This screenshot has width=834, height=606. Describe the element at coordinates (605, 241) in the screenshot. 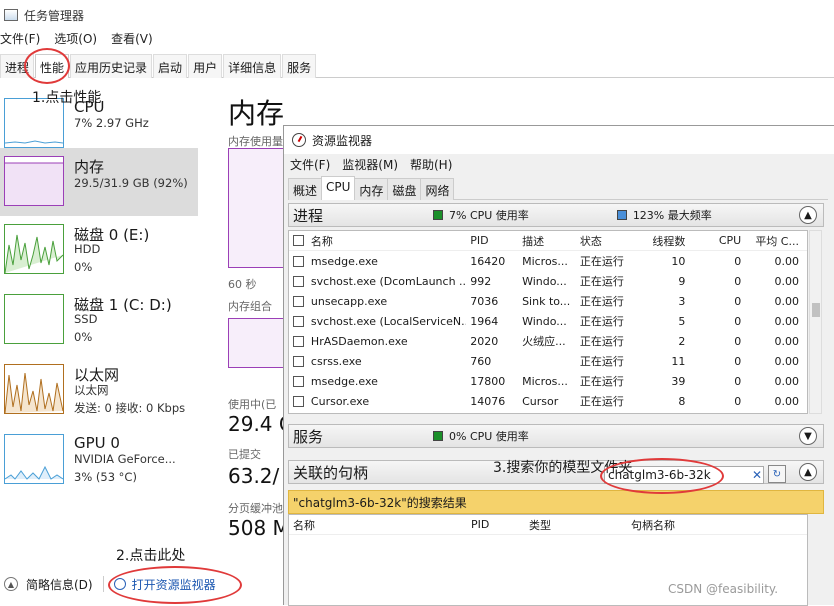

I see `col-header-status: 状态` at that location.